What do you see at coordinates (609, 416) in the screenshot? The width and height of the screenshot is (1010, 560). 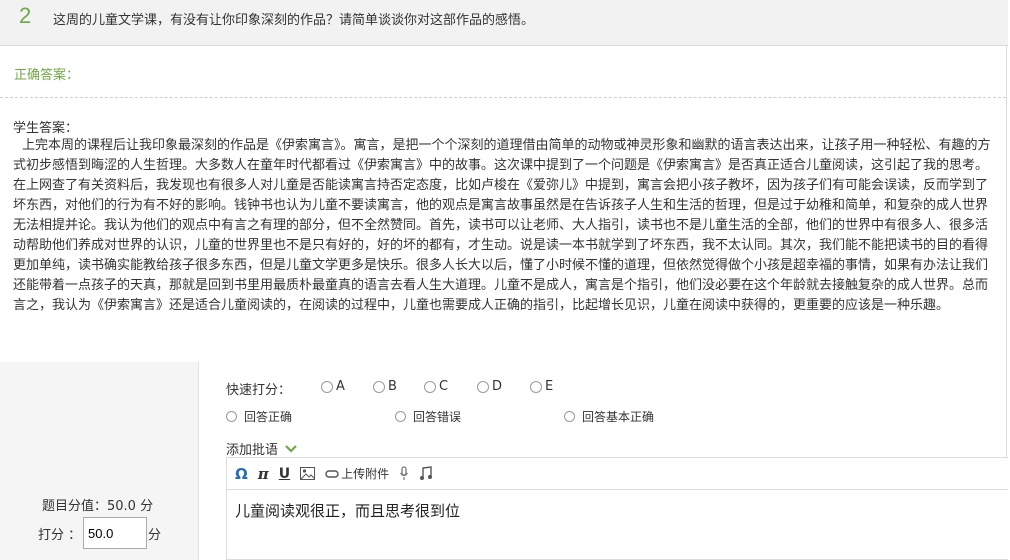 I see `quick-comment-basically-correct: 回答基本正确` at bounding box center [609, 416].